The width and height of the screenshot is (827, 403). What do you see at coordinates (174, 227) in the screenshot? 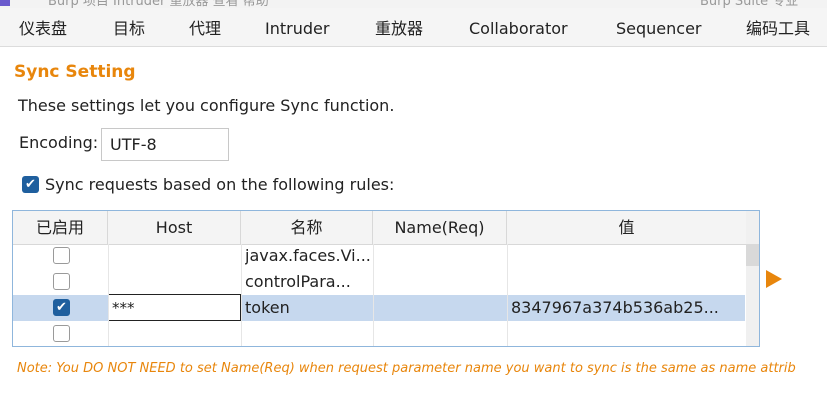
I see `column-header-host: Host` at bounding box center [174, 227].